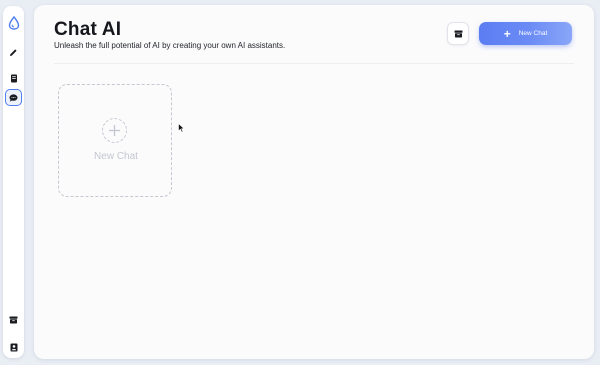  I want to click on contacts-icon, so click(13, 347).